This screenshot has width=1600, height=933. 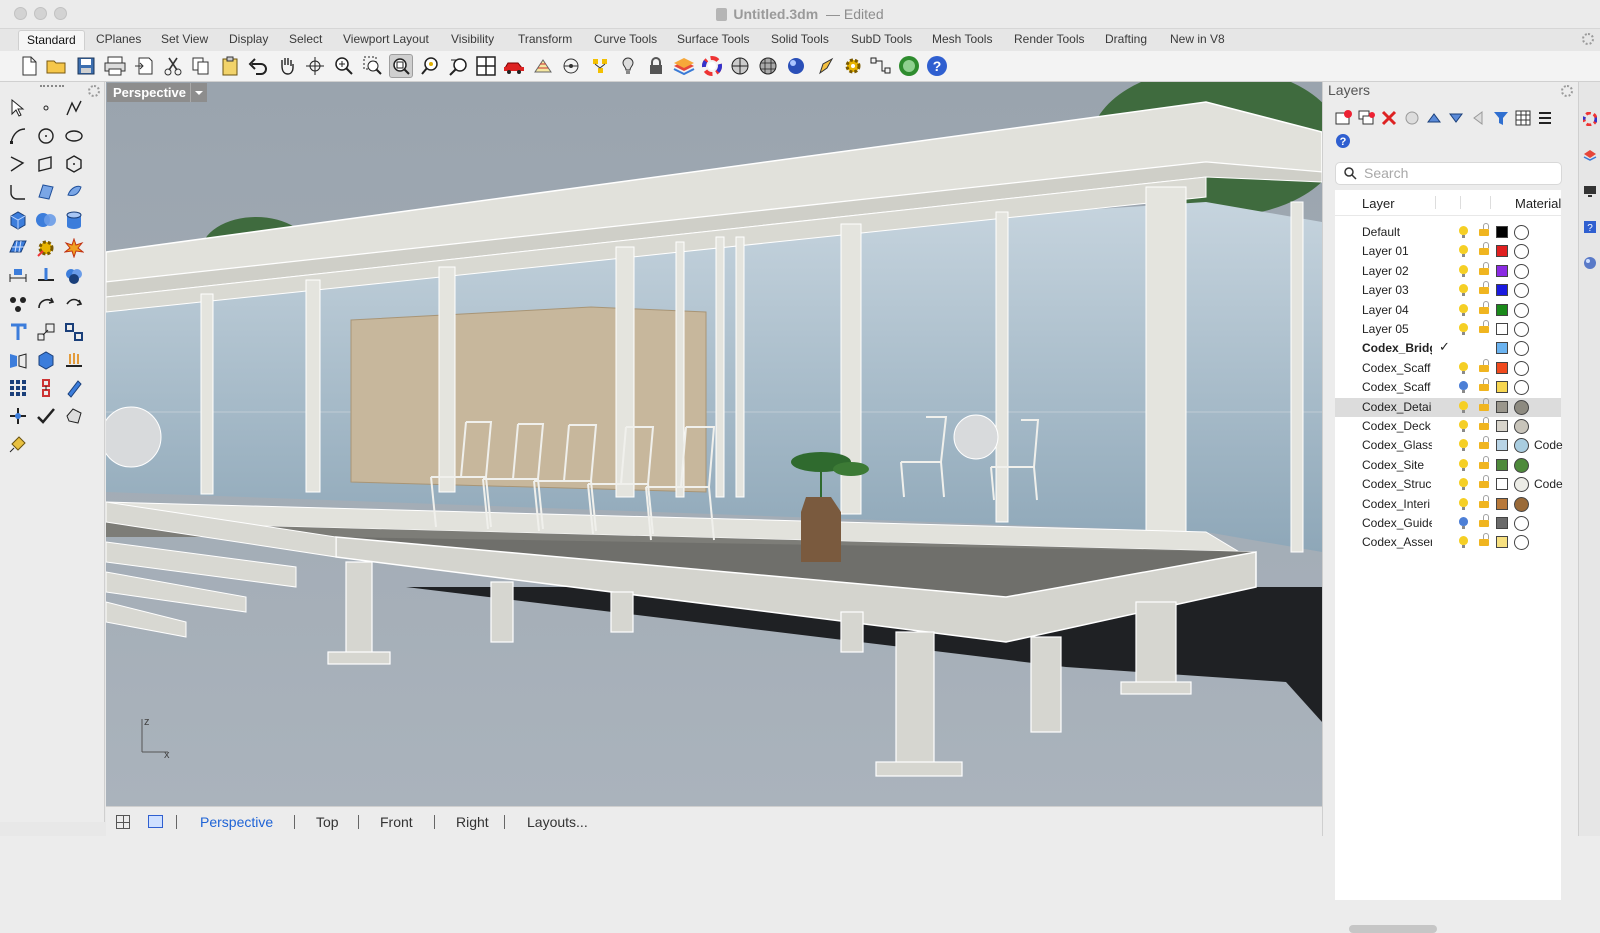 I want to click on table-view-icon, so click(x=1523, y=120).